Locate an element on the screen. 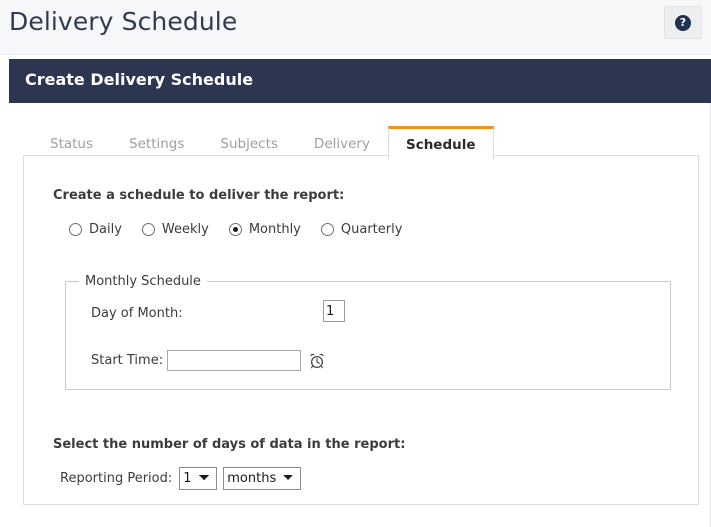  start-time-row: Start Time: is located at coordinates (208, 360).